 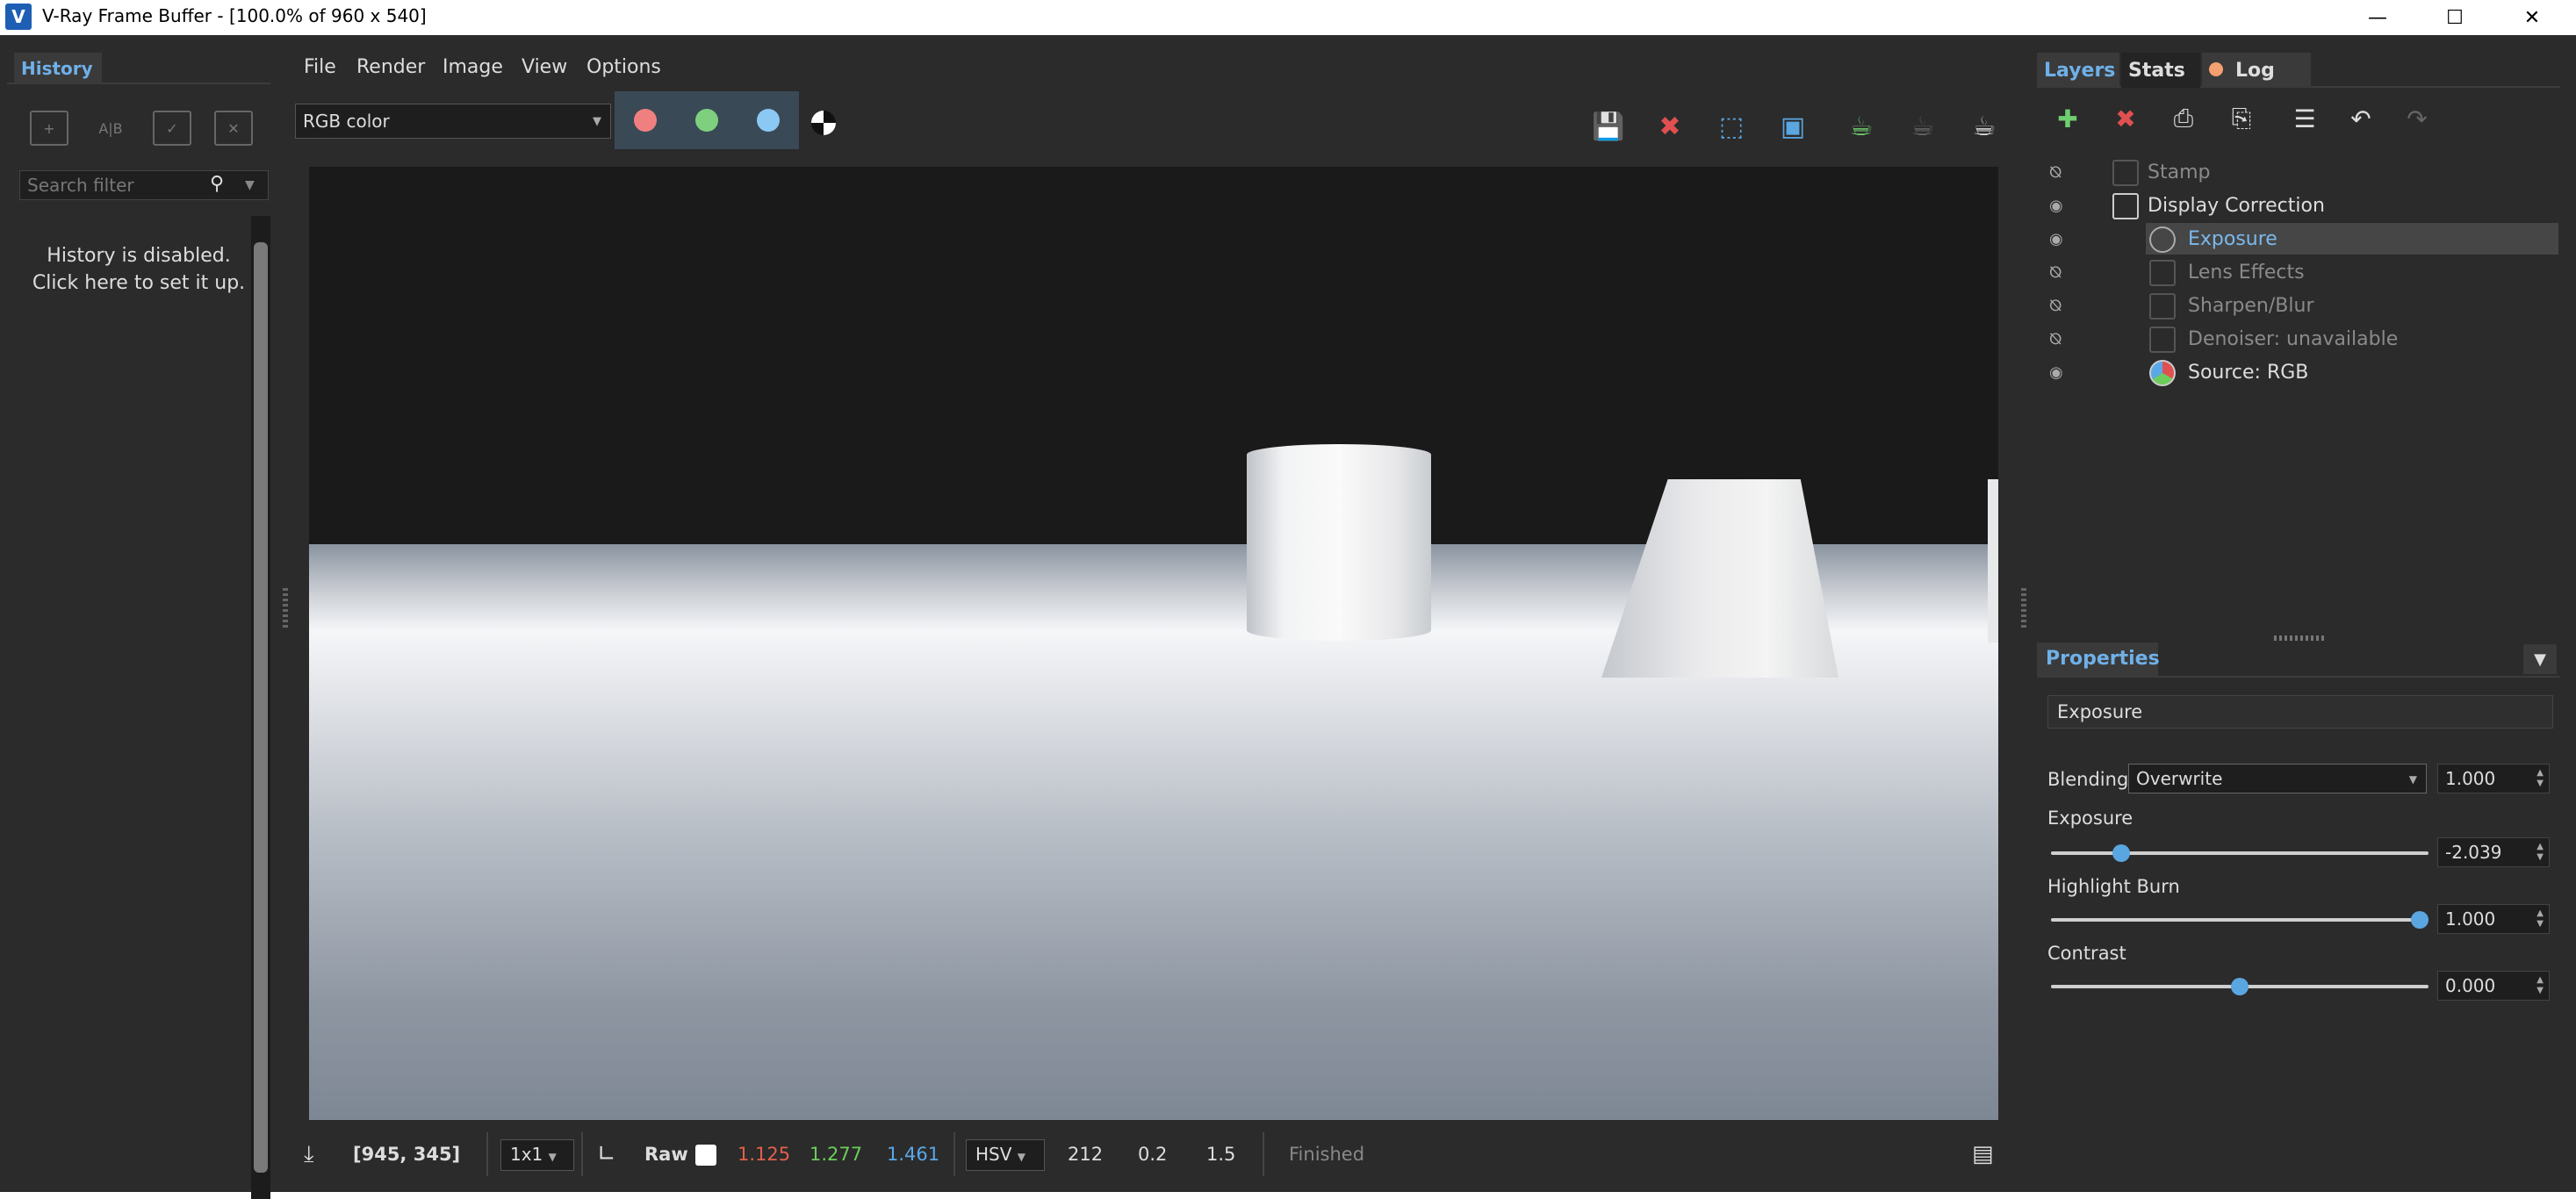 What do you see at coordinates (144, 185) in the screenshot?
I see `search-filter-input: Search filter ⚲ ▼` at bounding box center [144, 185].